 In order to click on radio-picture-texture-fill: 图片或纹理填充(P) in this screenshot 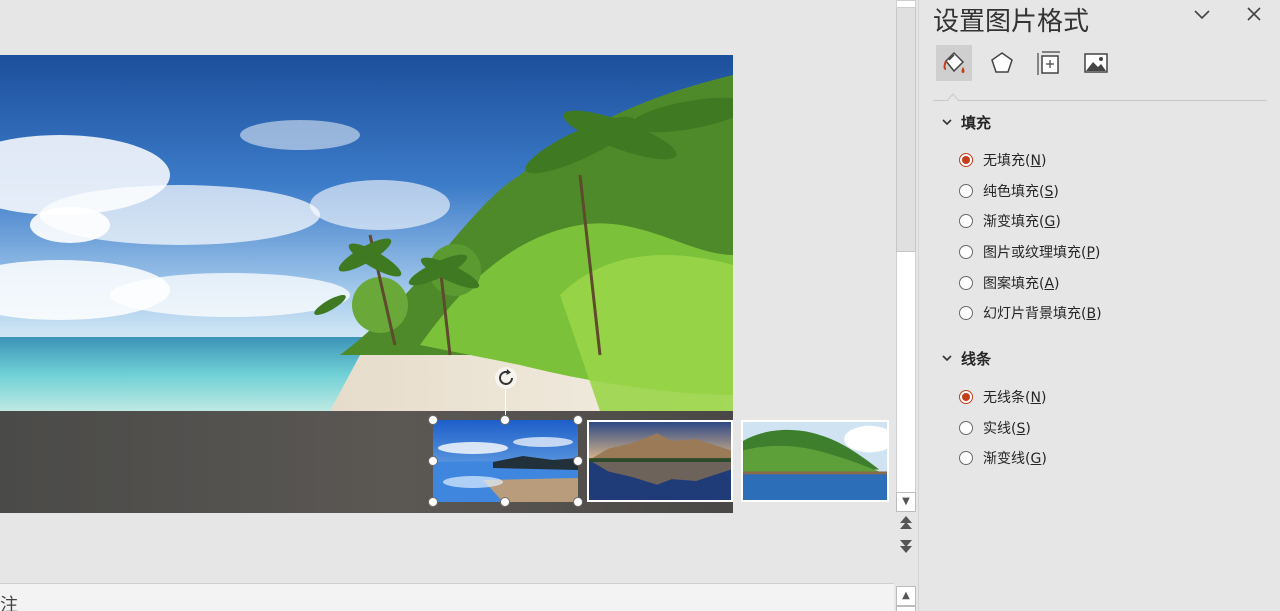, I will do `click(1029, 252)`.